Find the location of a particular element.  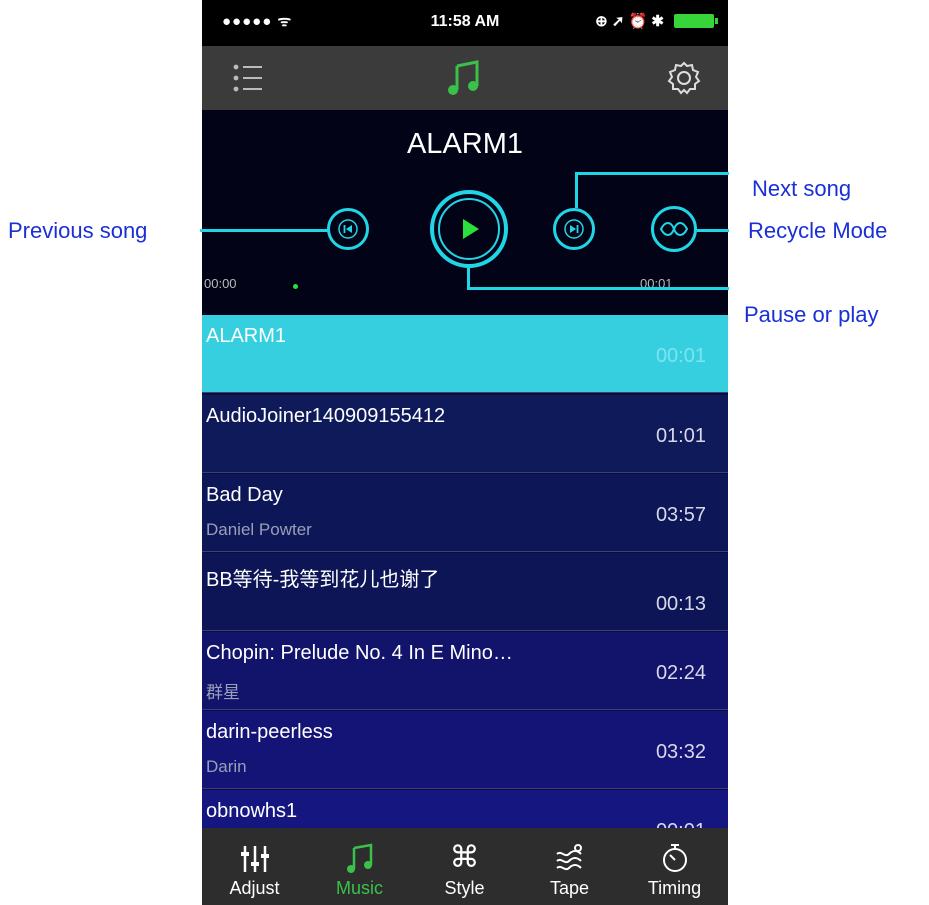

song-duration: 00:13 is located at coordinates (680, 604).